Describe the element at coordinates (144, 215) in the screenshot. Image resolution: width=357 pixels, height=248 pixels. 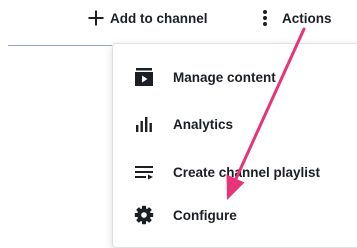
I see `gear-icon` at that location.